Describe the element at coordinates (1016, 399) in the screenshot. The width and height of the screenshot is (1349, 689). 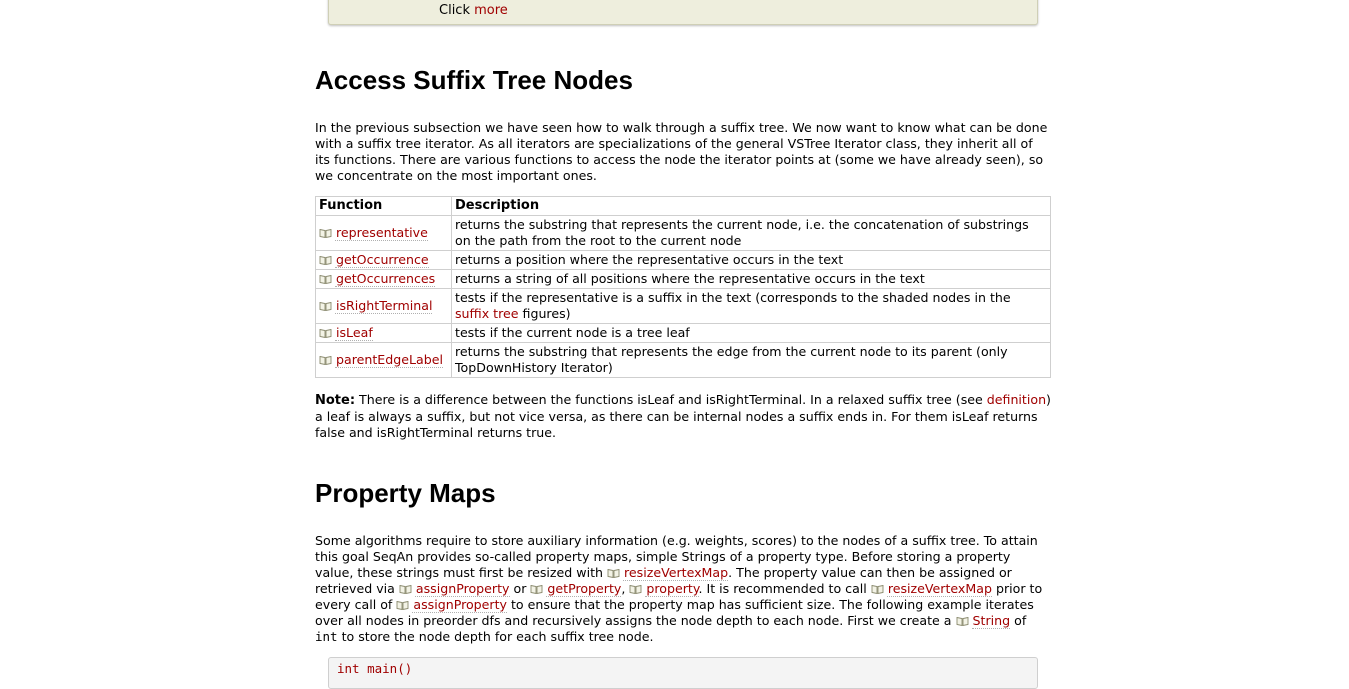
I see `definition-link: definition` at that location.